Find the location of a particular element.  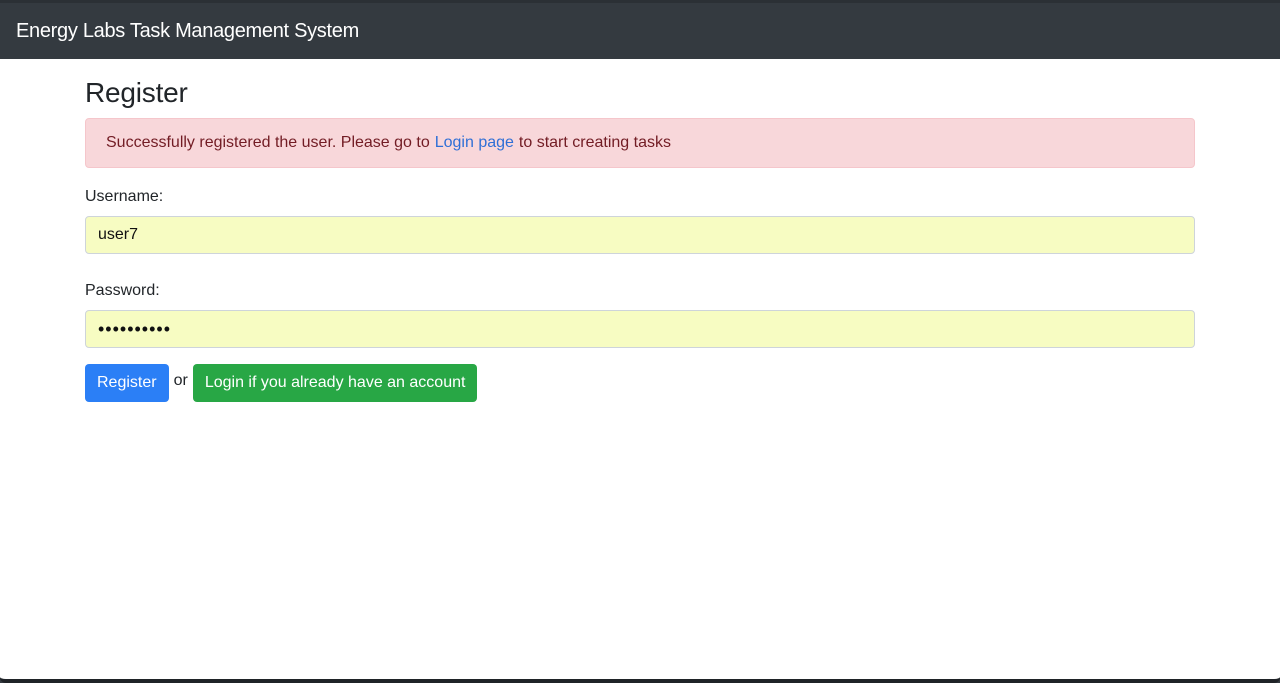

password-input: •••••••••• is located at coordinates (640, 329).